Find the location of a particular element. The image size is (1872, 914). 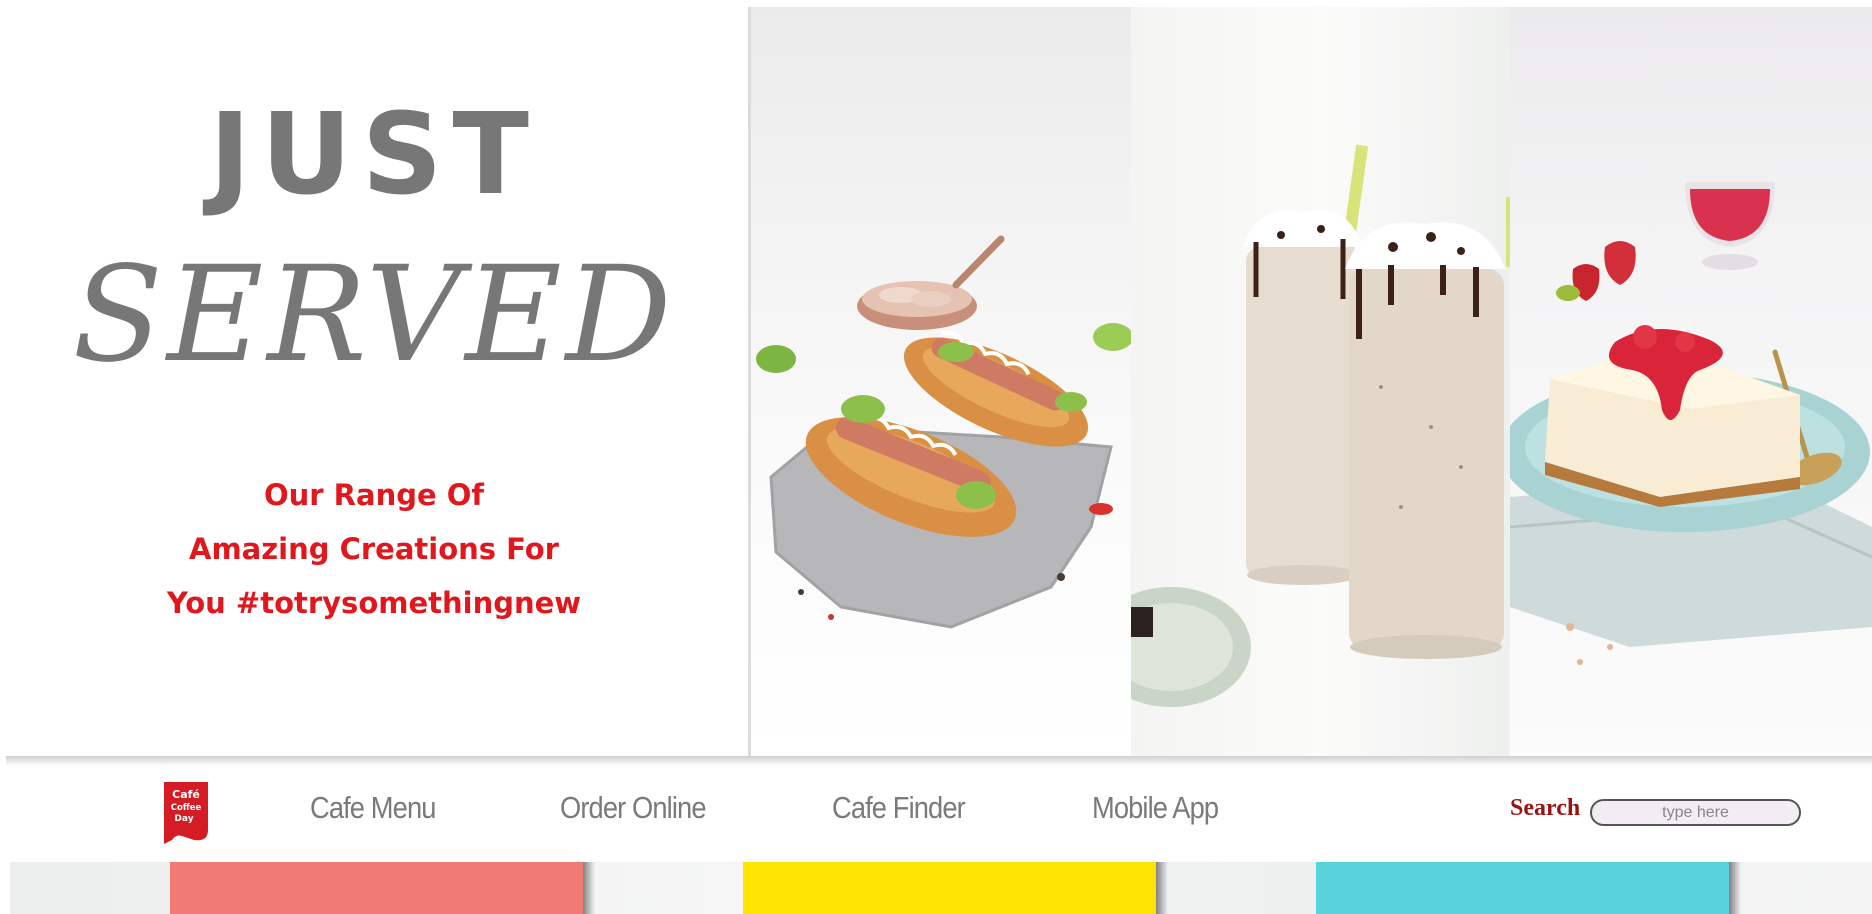

ccd-logo-icon: Café Coffee Day is located at coordinates (186, 813).